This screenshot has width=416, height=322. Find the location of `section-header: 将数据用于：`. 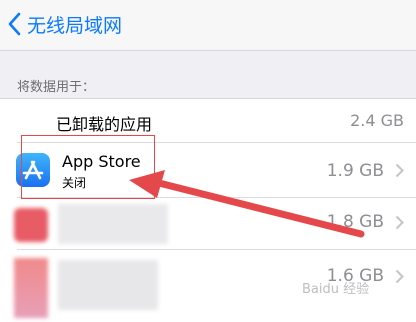

section-header: 将数据用于： is located at coordinates (56, 87).